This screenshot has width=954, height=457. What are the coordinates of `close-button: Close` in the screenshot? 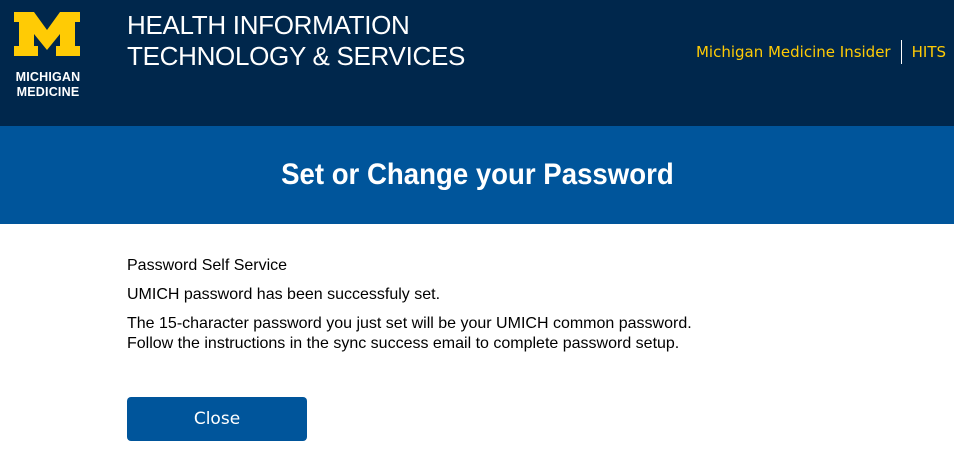 It's located at (217, 419).